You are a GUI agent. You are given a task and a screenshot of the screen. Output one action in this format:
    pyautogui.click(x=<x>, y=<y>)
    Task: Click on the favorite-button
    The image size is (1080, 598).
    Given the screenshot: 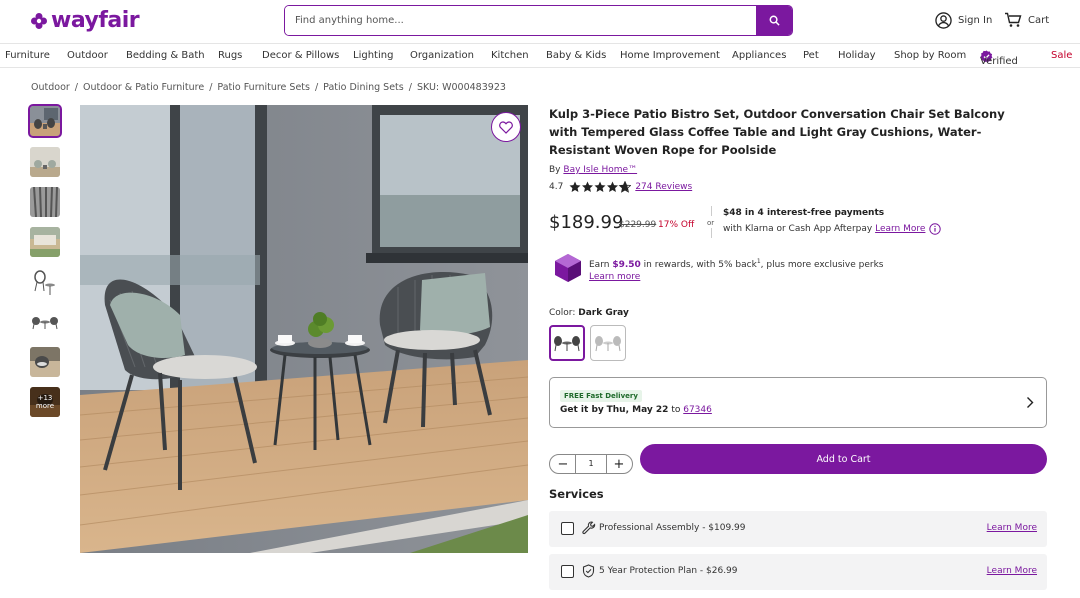 What is the action you would take?
    pyautogui.click(x=506, y=127)
    